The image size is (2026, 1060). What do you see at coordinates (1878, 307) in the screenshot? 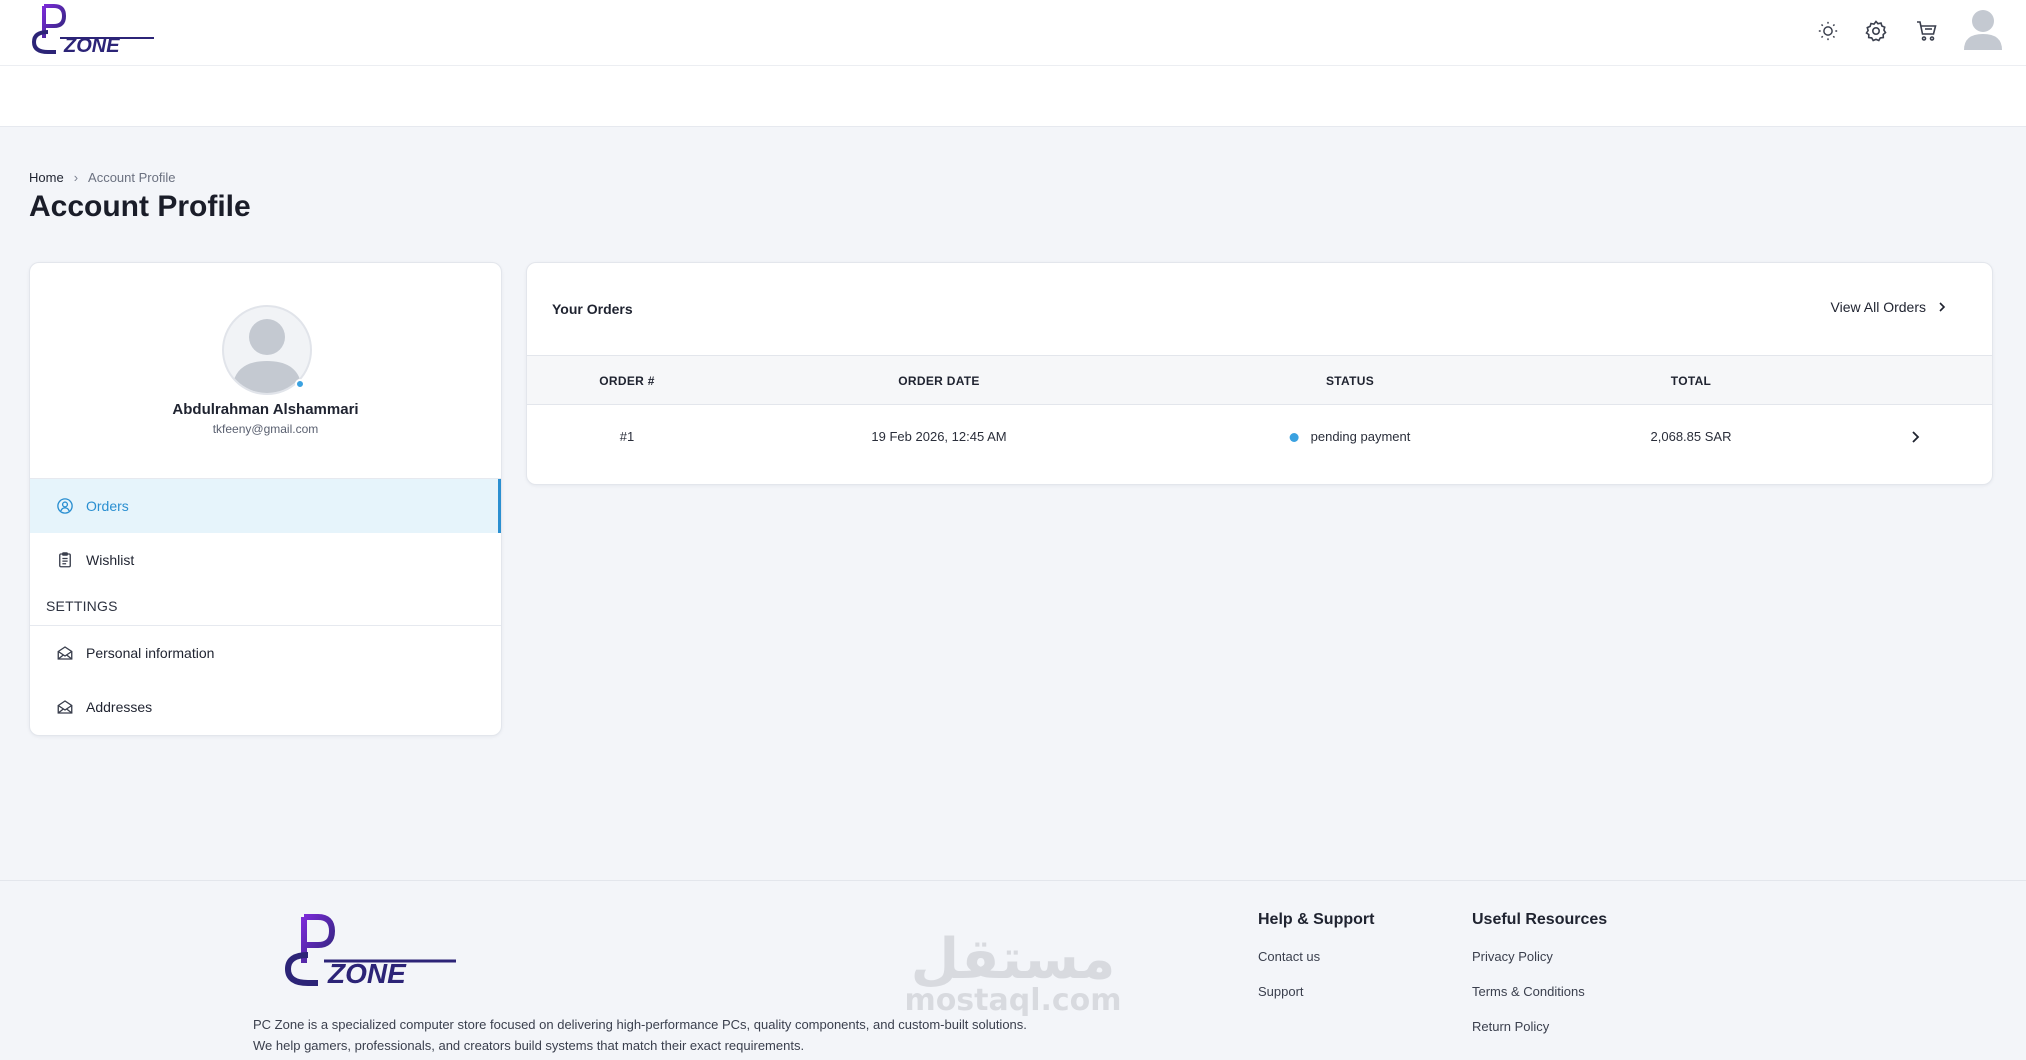
I see `view-all-orders-label: View All Orders` at bounding box center [1878, 307].